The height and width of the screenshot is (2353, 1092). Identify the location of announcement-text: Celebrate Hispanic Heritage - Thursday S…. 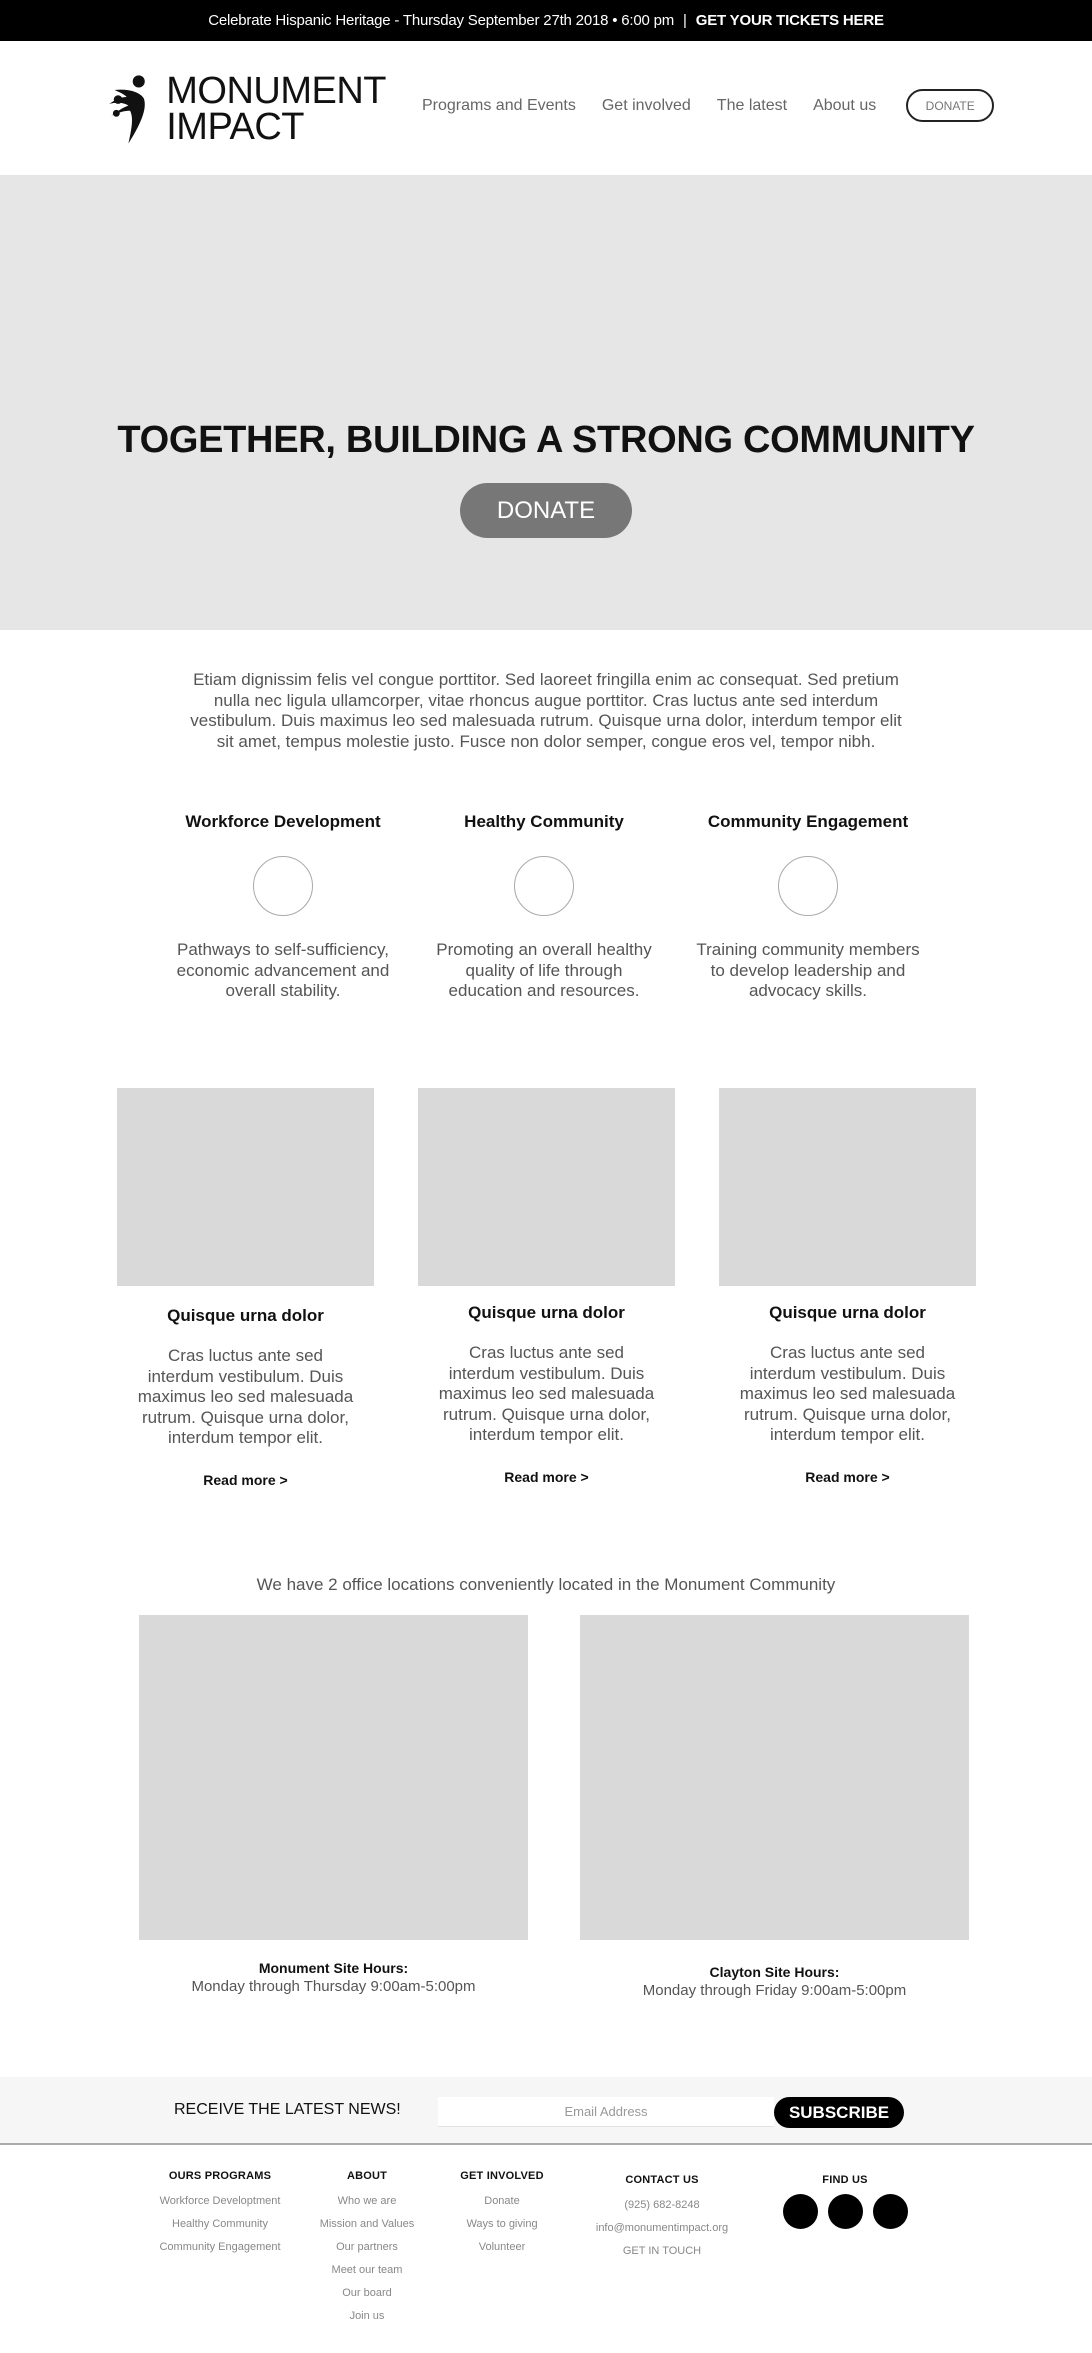
(441, 20).